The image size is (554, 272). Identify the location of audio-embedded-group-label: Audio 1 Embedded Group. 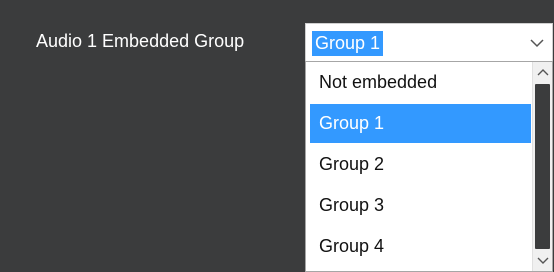
(140, 41).